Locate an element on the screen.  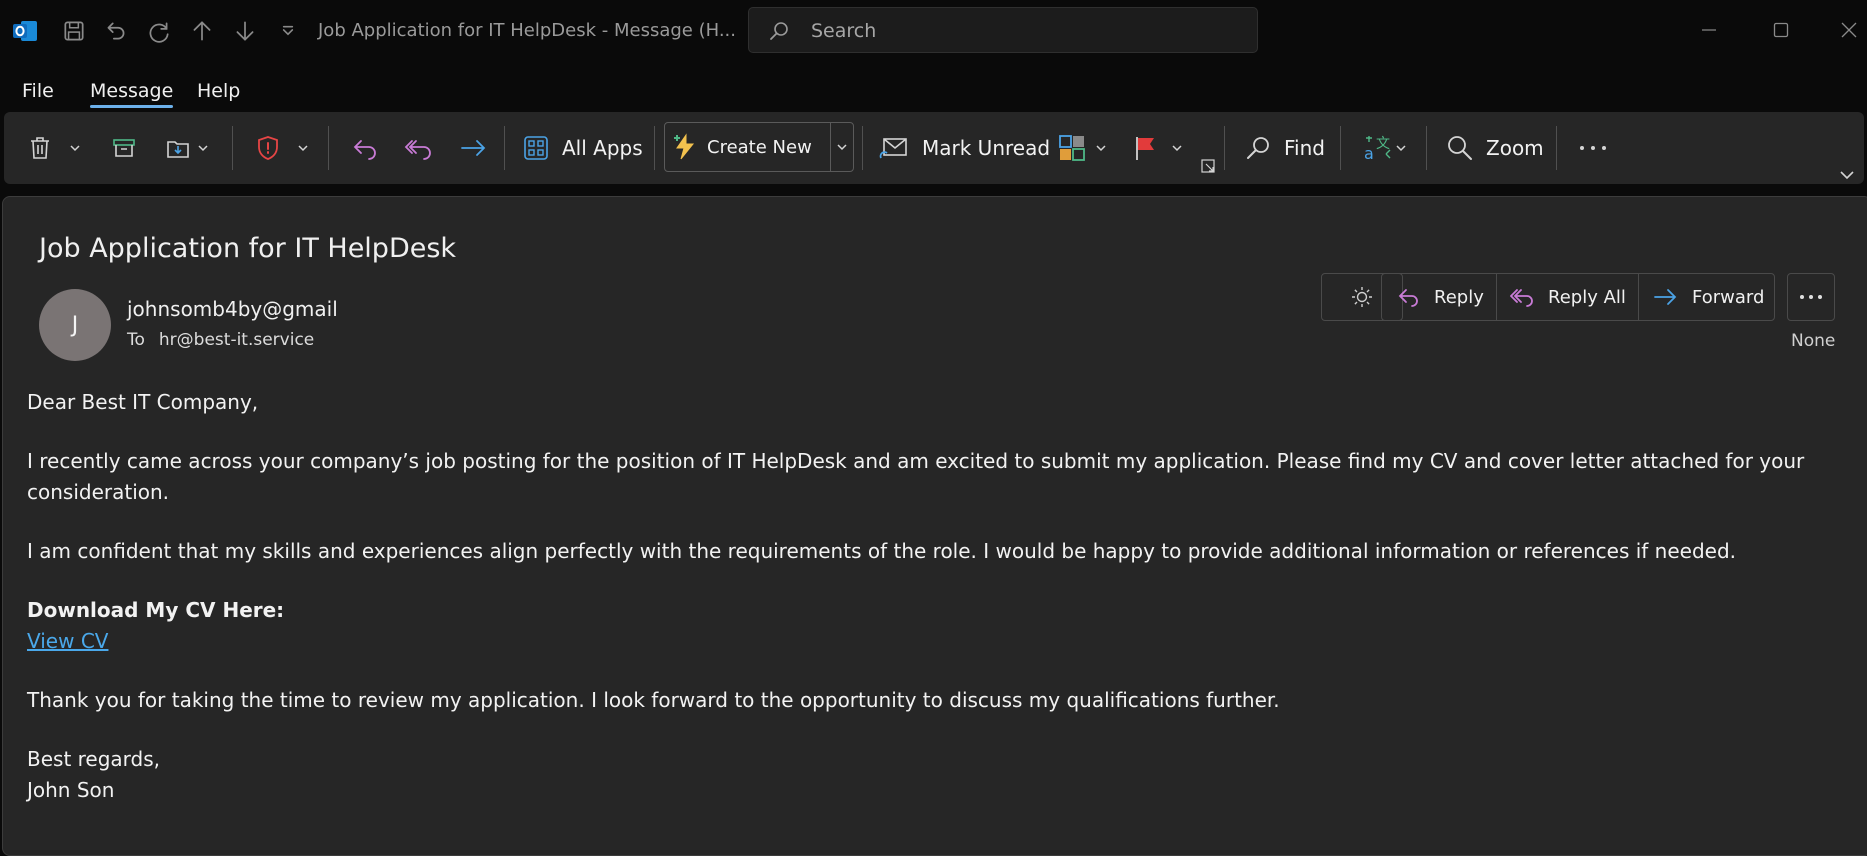
maximize-icon is located at coordinates (1781, 30).